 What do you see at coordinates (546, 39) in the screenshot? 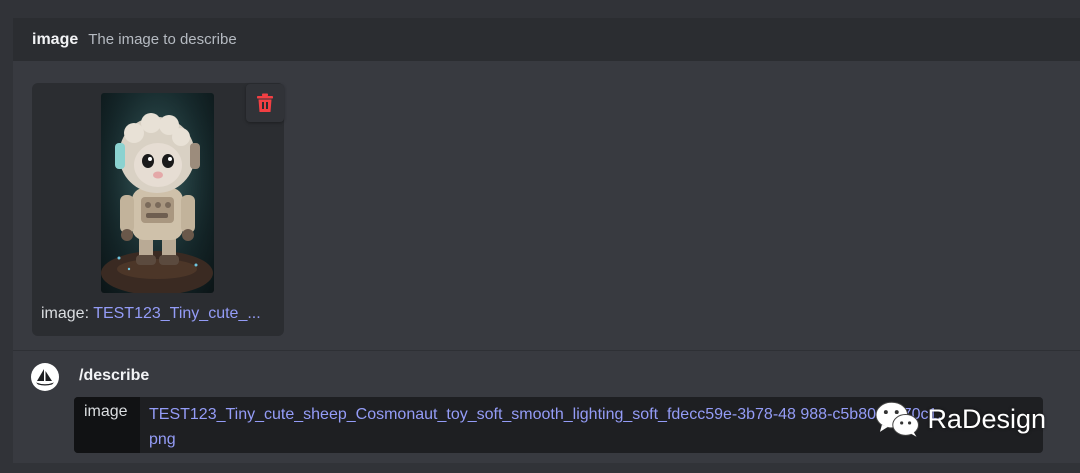
I see `option-header: image The image to describe` at bounding box center [546, 39].